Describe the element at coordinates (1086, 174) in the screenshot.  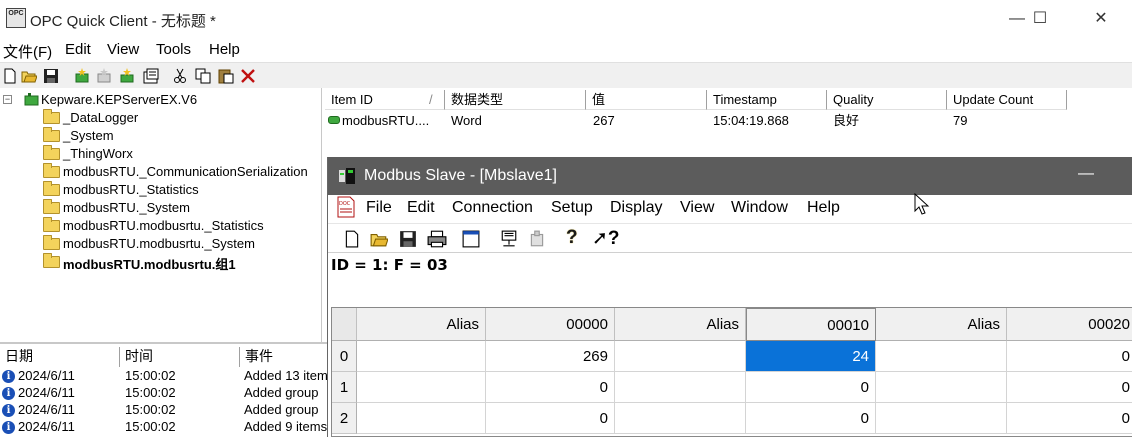
I see `minimize-icon: —` at that location.